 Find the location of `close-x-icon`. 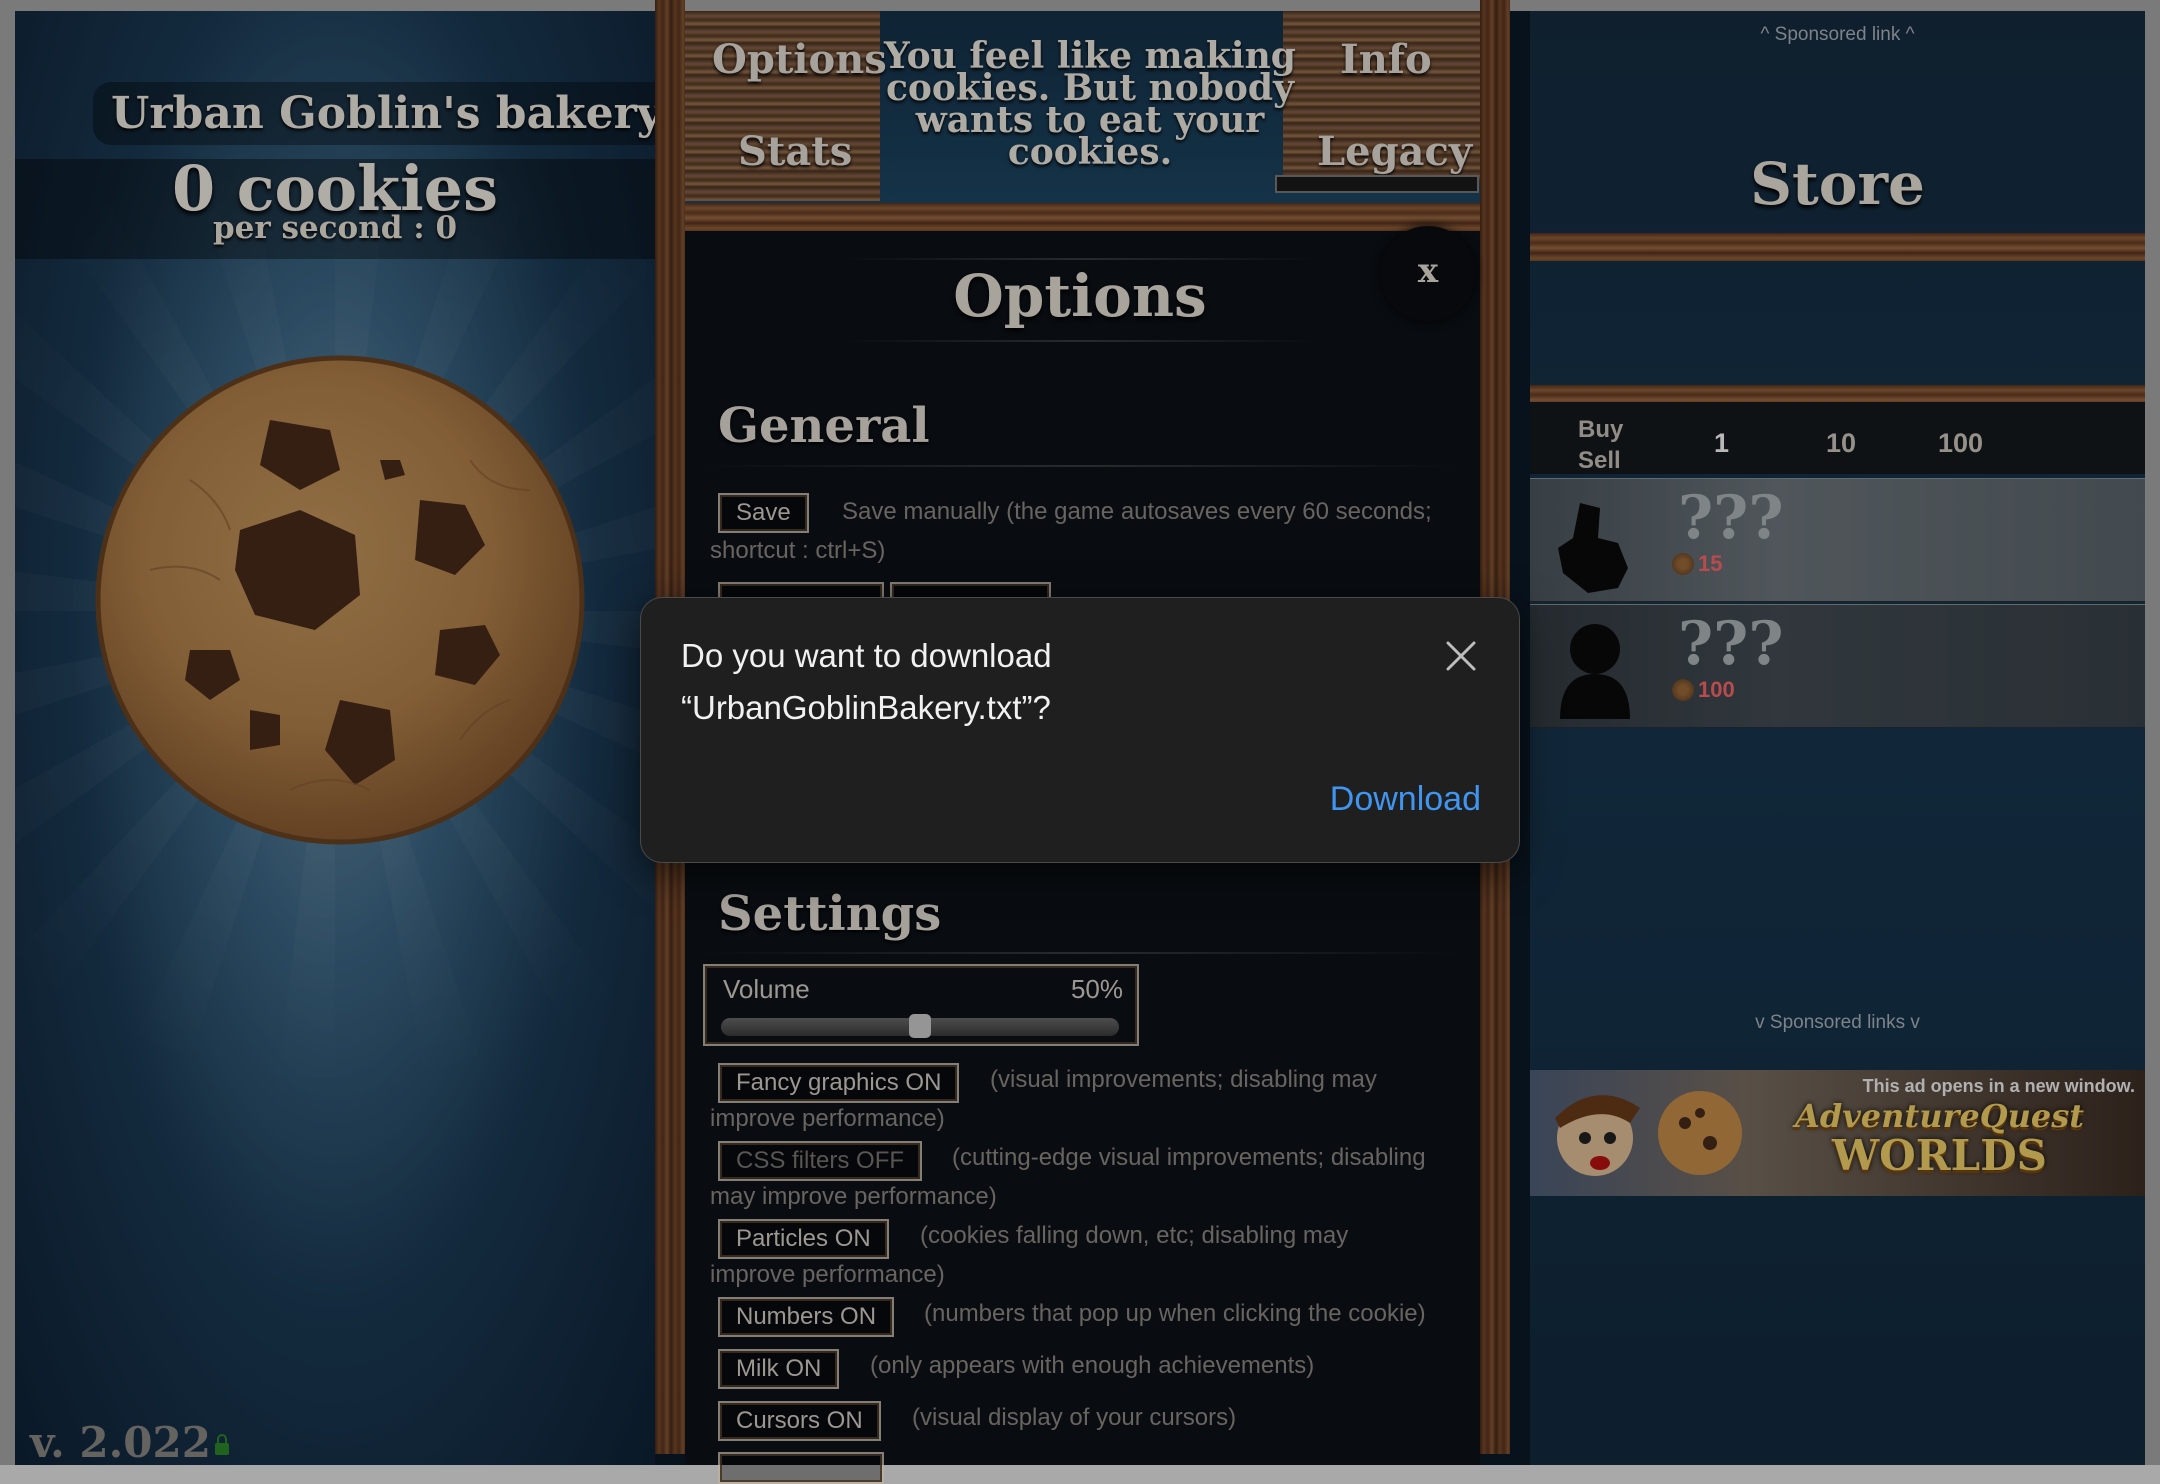

close-x-icon is located at coordinates (1461, 656).